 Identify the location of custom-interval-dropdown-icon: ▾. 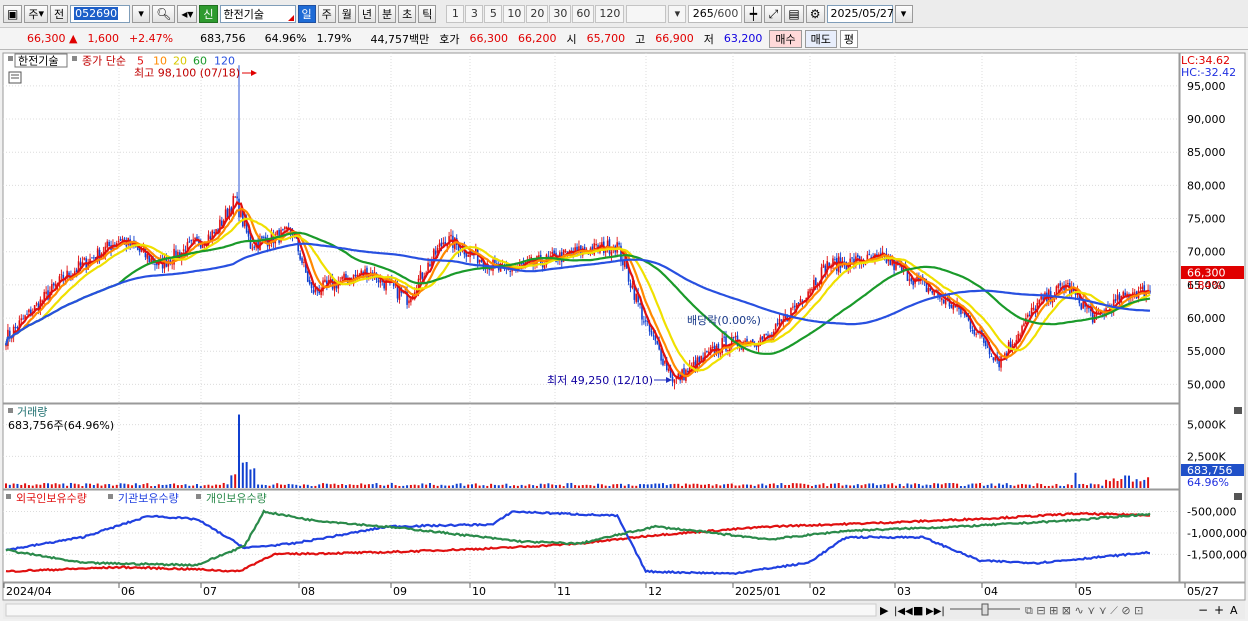
(677, 13).